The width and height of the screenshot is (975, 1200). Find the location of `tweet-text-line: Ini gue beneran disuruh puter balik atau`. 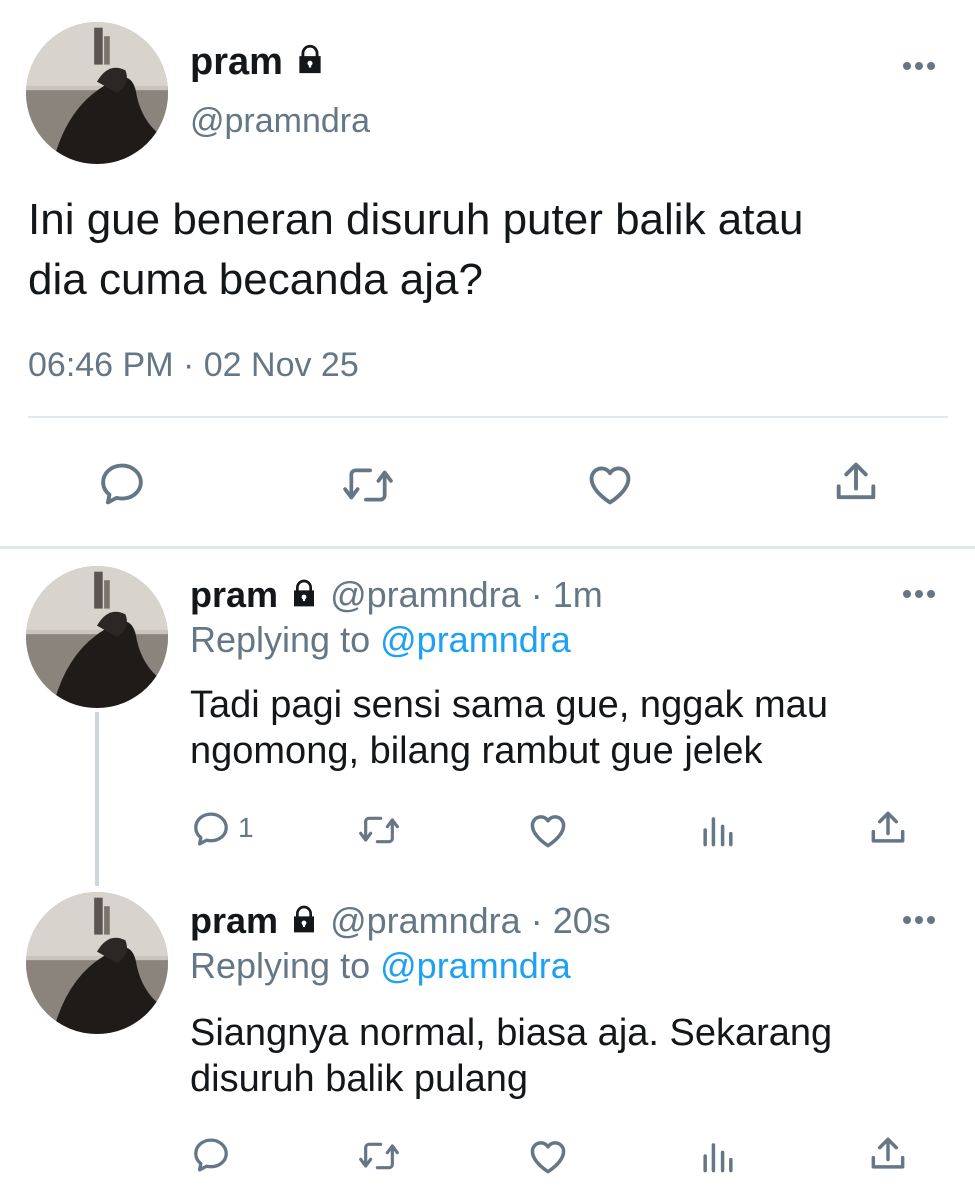

tweet-text-line: Ini gue beneran disuruh puter balik atau is located at coordinates (416, 219).